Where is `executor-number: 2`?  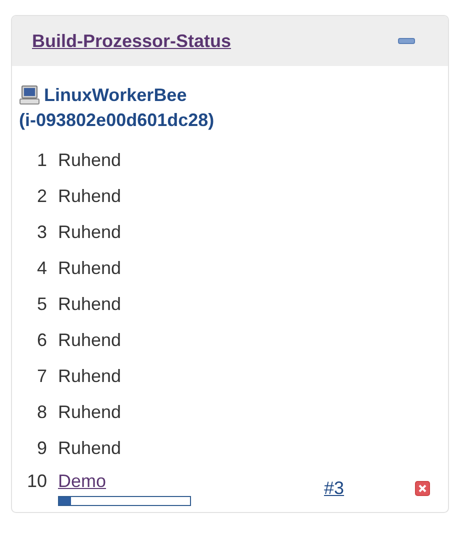 executor-number: 2 is located at coordinates (41, 196).